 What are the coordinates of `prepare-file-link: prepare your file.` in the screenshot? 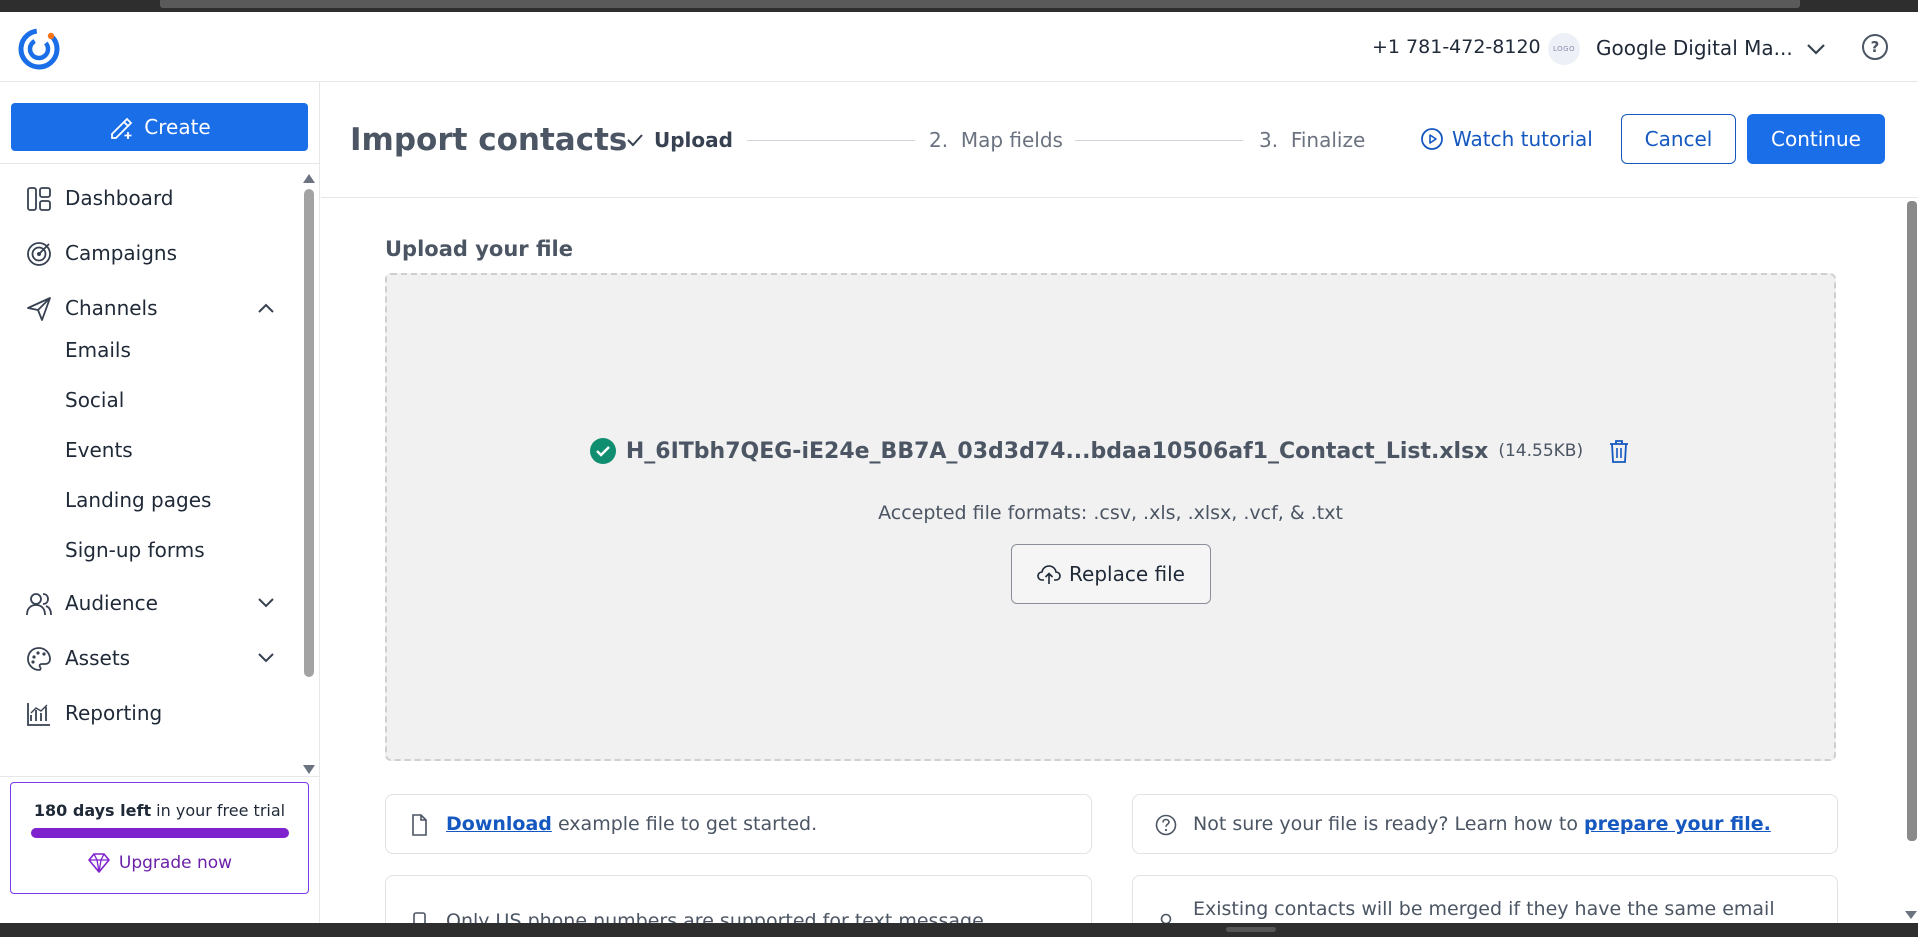 It's located at (1677, 824).